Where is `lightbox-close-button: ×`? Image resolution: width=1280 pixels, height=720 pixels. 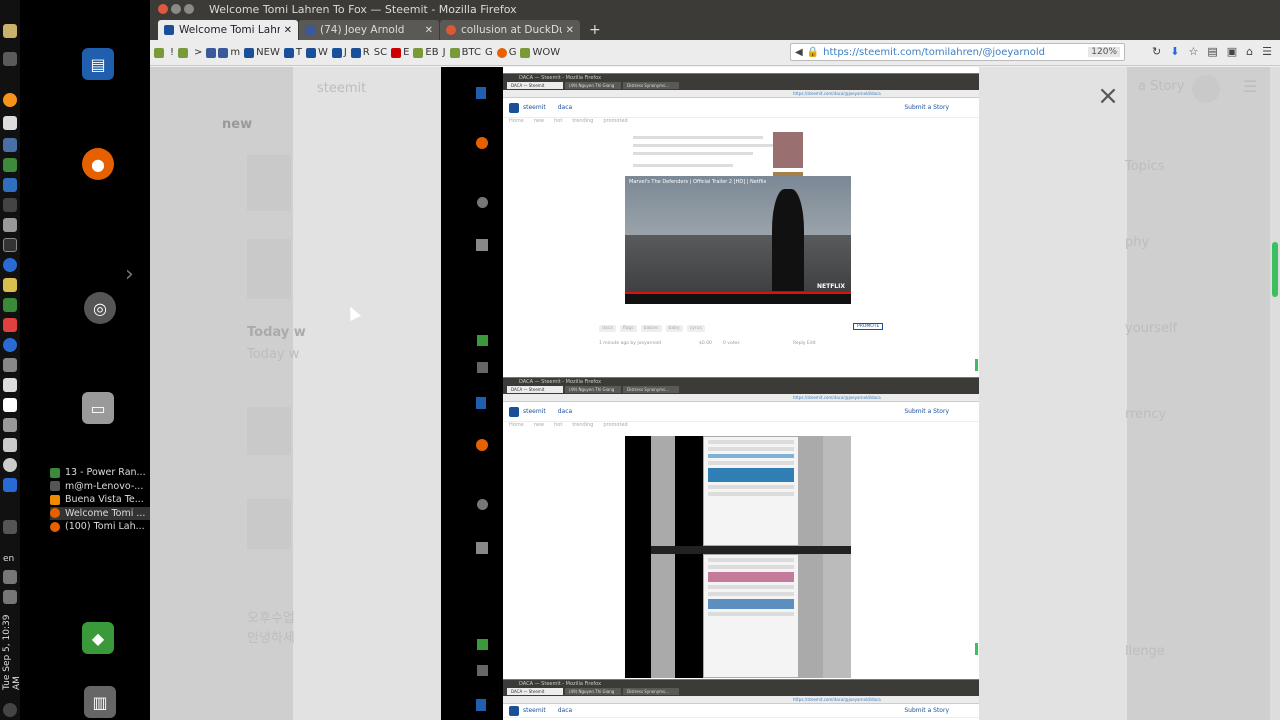
lightbox-close-button: × is located at coordinates (1108, 97).